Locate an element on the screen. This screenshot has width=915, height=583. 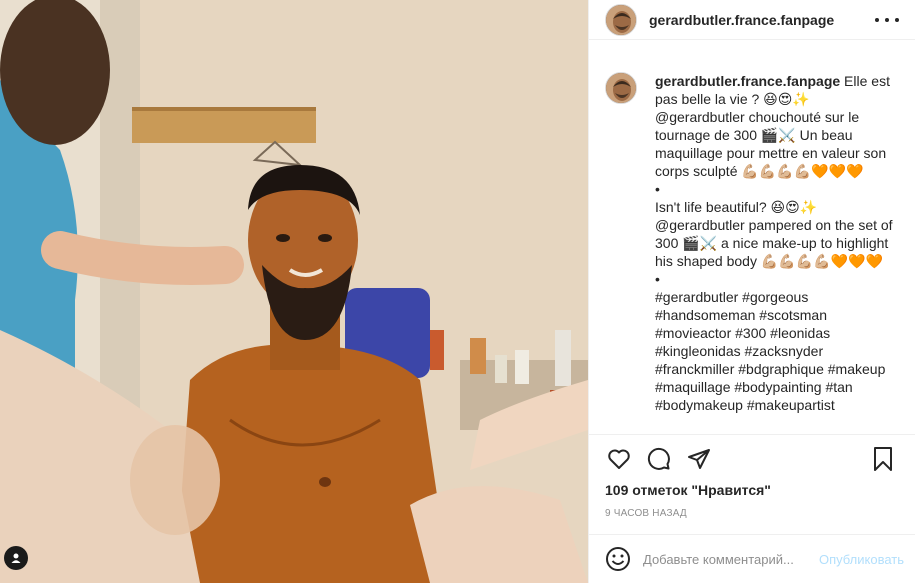
post-header: gerardbutler.france.fanpage is located at coordinates (752, 20).